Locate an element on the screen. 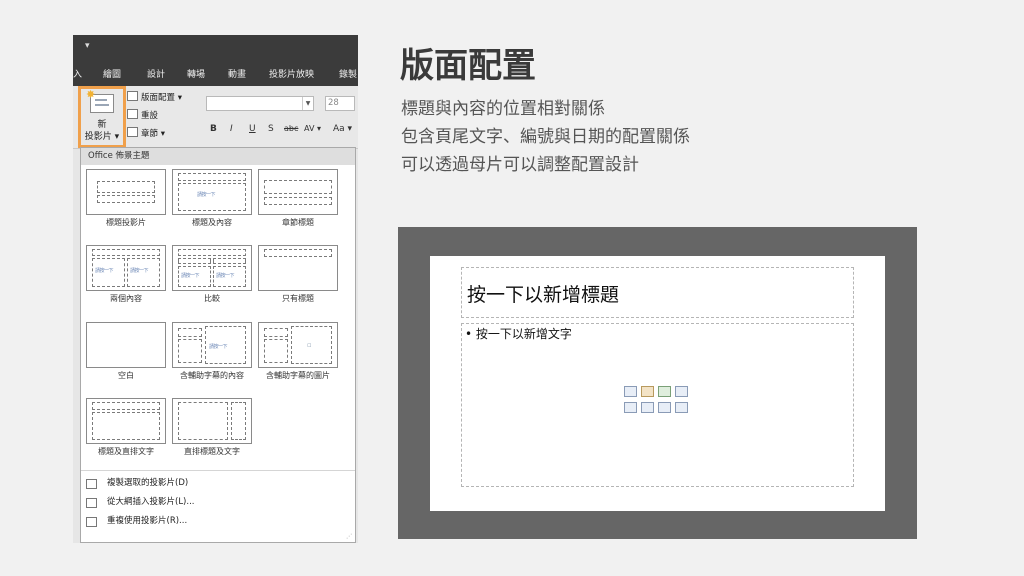 The width and height of the screenshot is (1024, 576). reset-icon is located at coordinates (132, 114).